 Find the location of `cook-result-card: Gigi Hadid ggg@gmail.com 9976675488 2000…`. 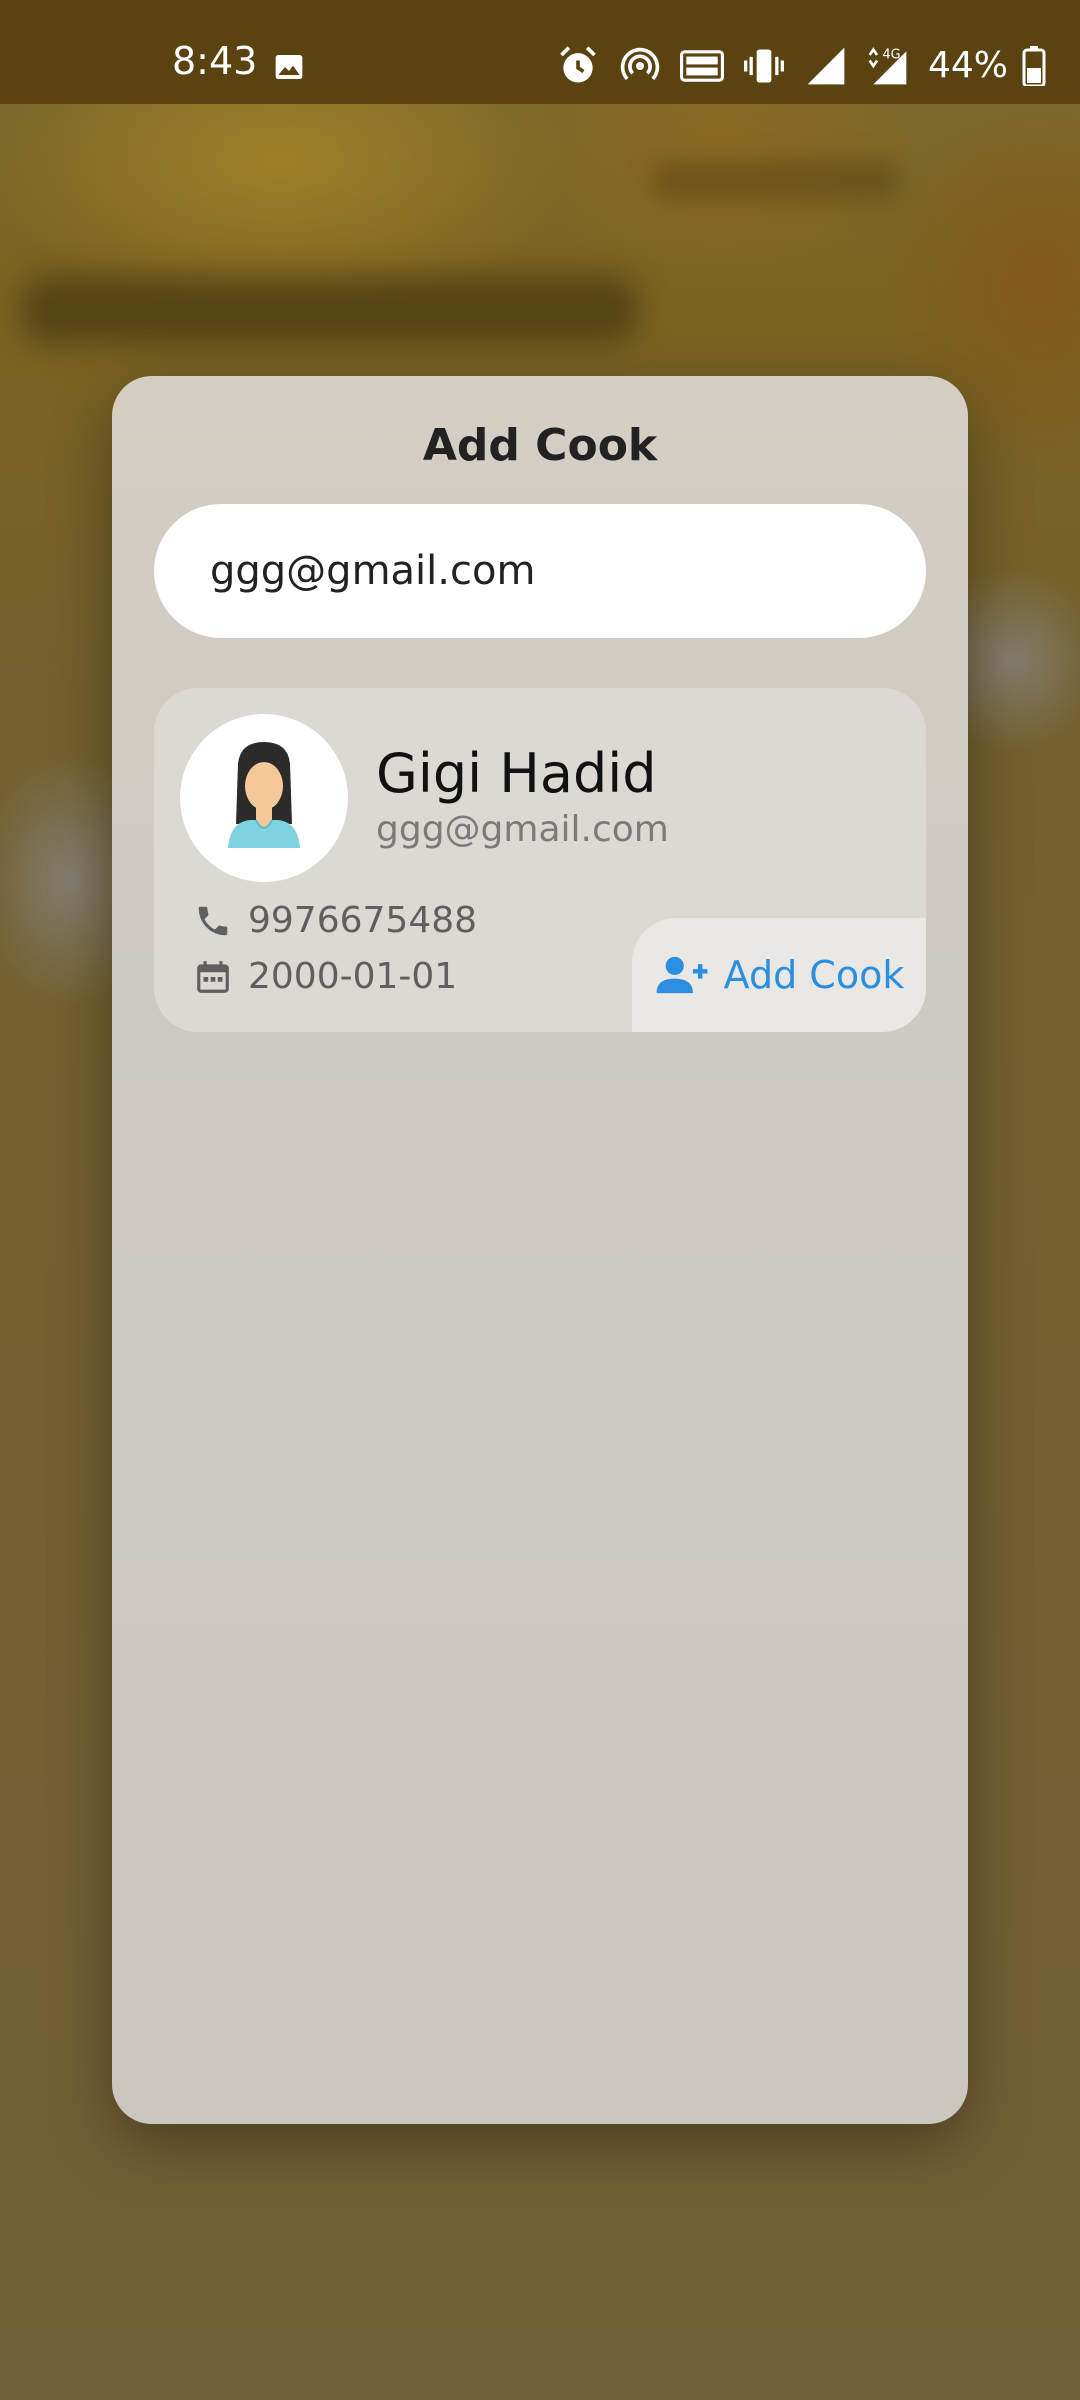

cook-result-card: Gigi Hadid ggg@gmail.com 9976675488 2000… is located at coordinates (540, 860).